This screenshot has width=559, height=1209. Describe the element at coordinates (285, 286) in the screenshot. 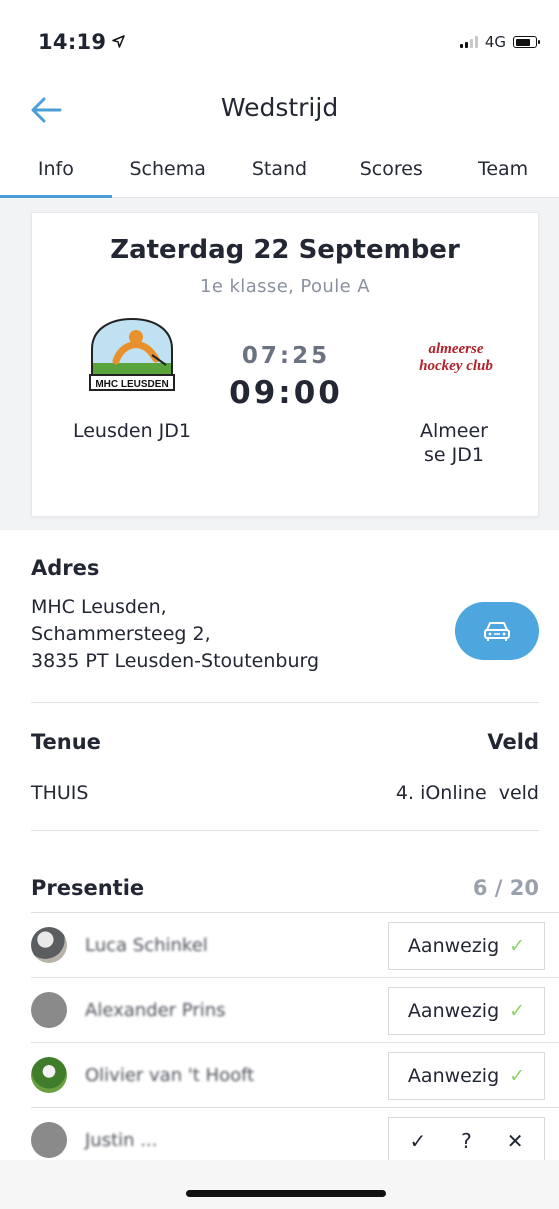

I see `match-league: 1e klasse, Poule A` at that location.